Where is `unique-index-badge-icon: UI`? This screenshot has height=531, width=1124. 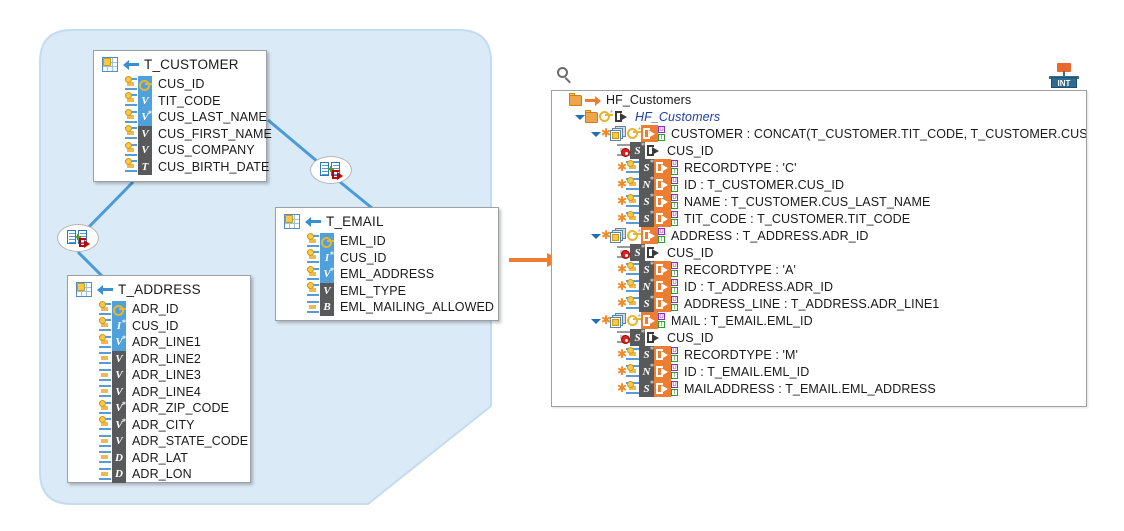 unique-index-badge-icon: UI is located at coordinates (674, 354).